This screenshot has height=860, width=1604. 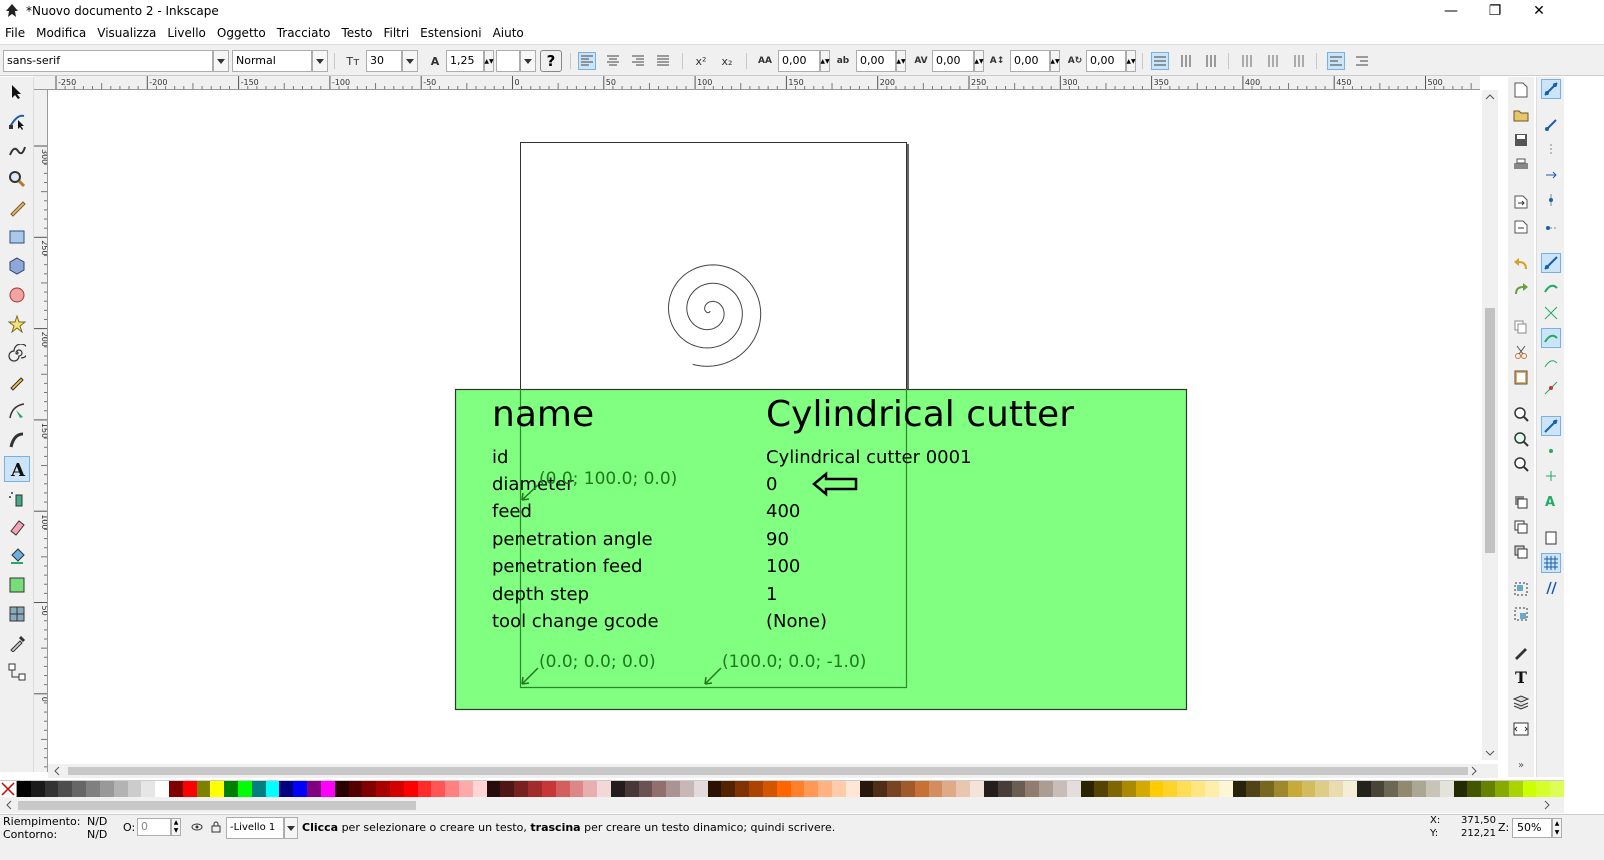 I want to click on opacity-spinner: ▲ ▼, so click(x=176, y=827).